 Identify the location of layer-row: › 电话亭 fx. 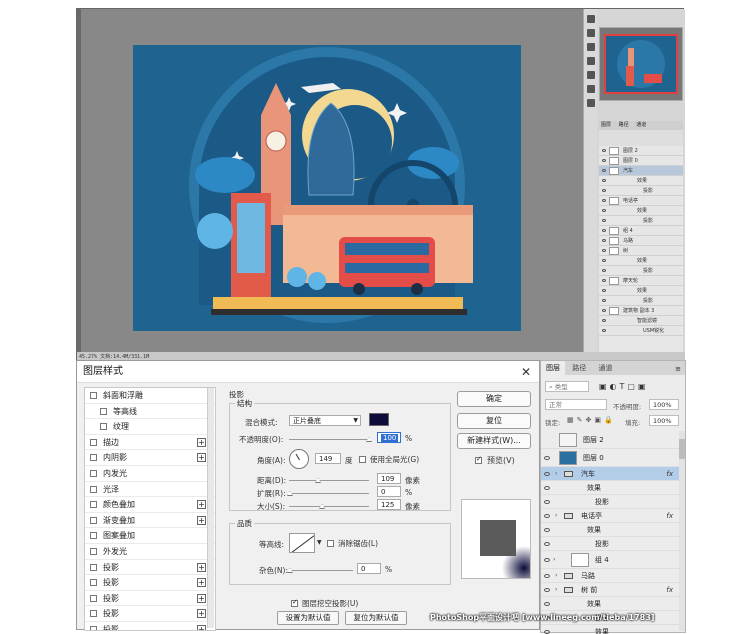
(610, 516).